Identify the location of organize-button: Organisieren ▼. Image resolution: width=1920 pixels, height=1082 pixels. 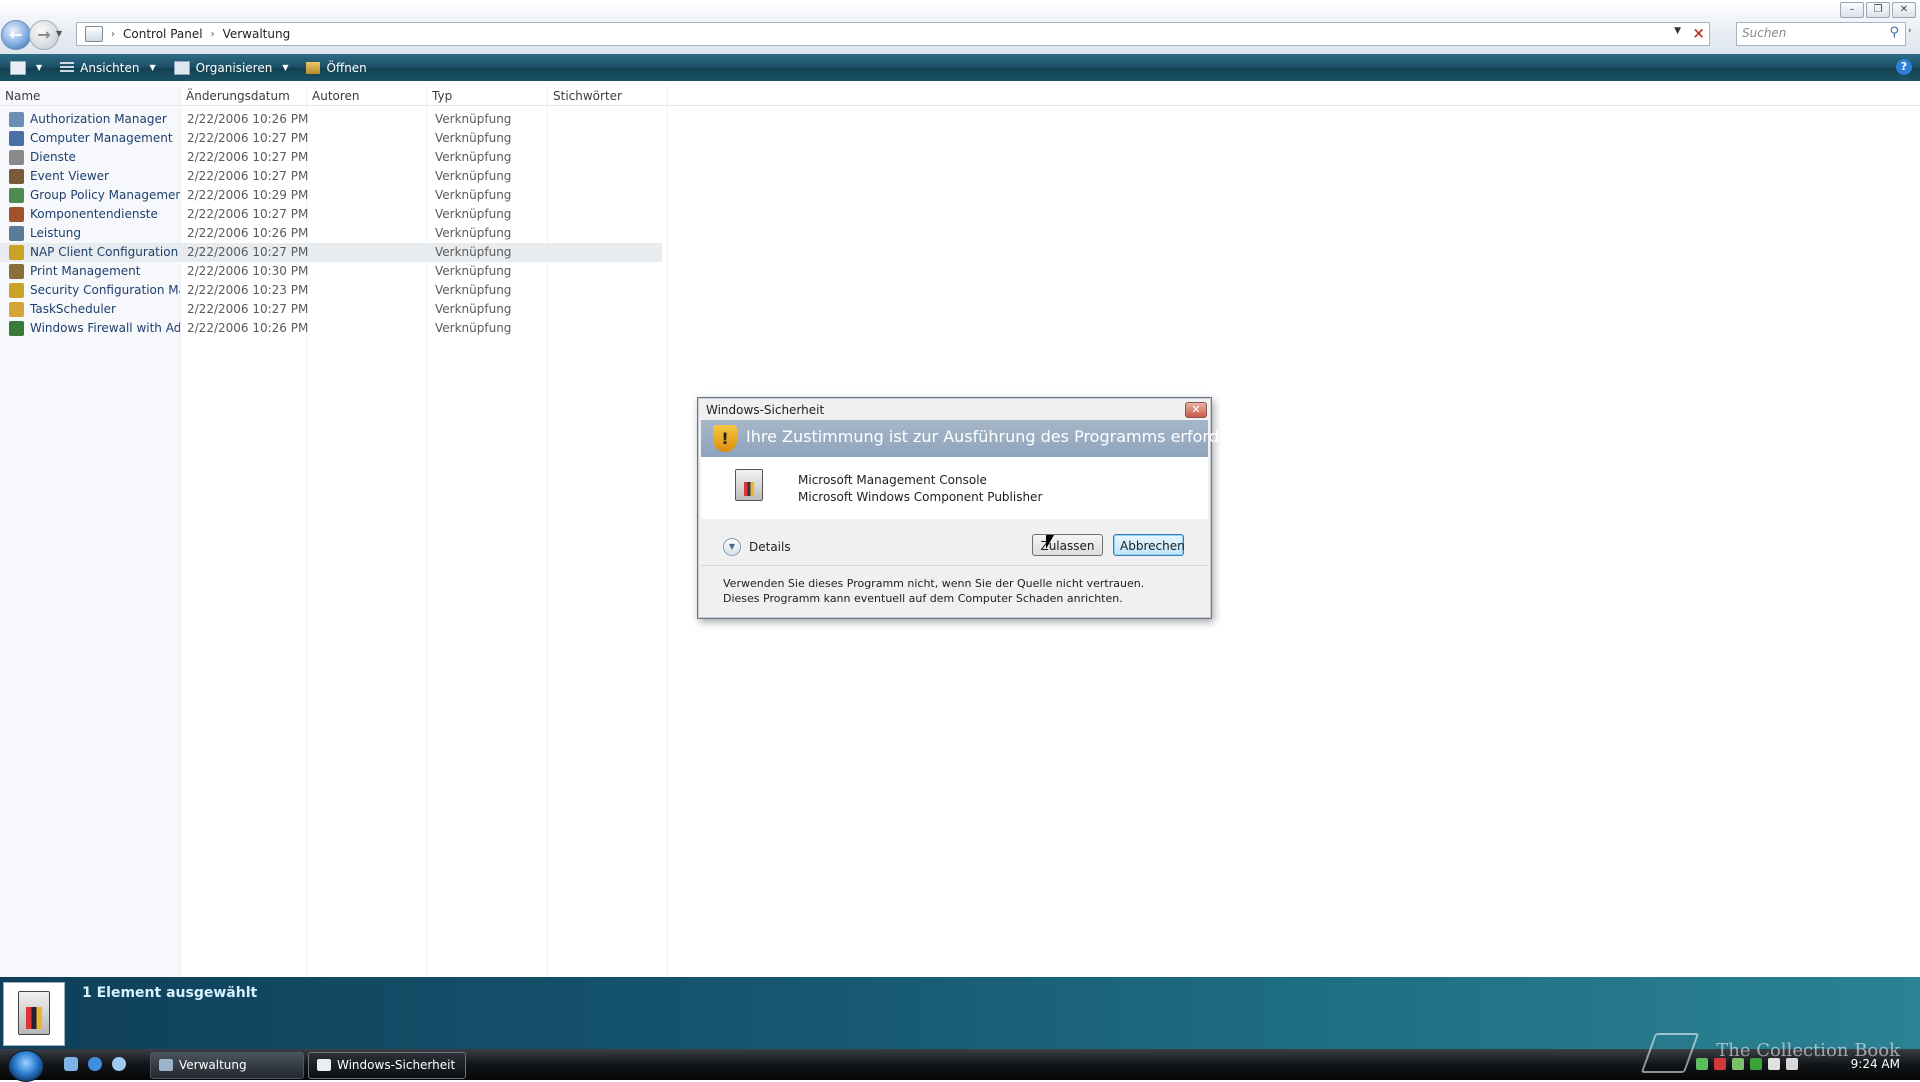
(231, 67).